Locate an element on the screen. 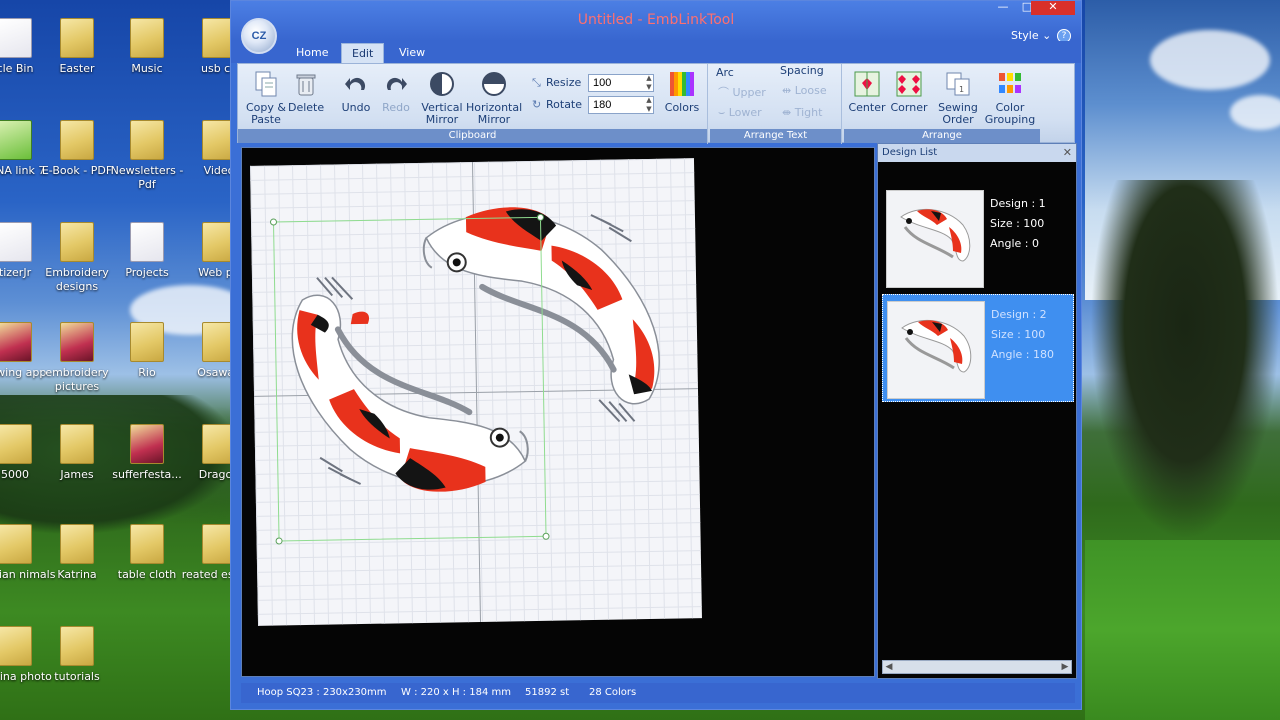  vertical-mirror-button: Vertical Mirror is located at coordinates (442, 98).